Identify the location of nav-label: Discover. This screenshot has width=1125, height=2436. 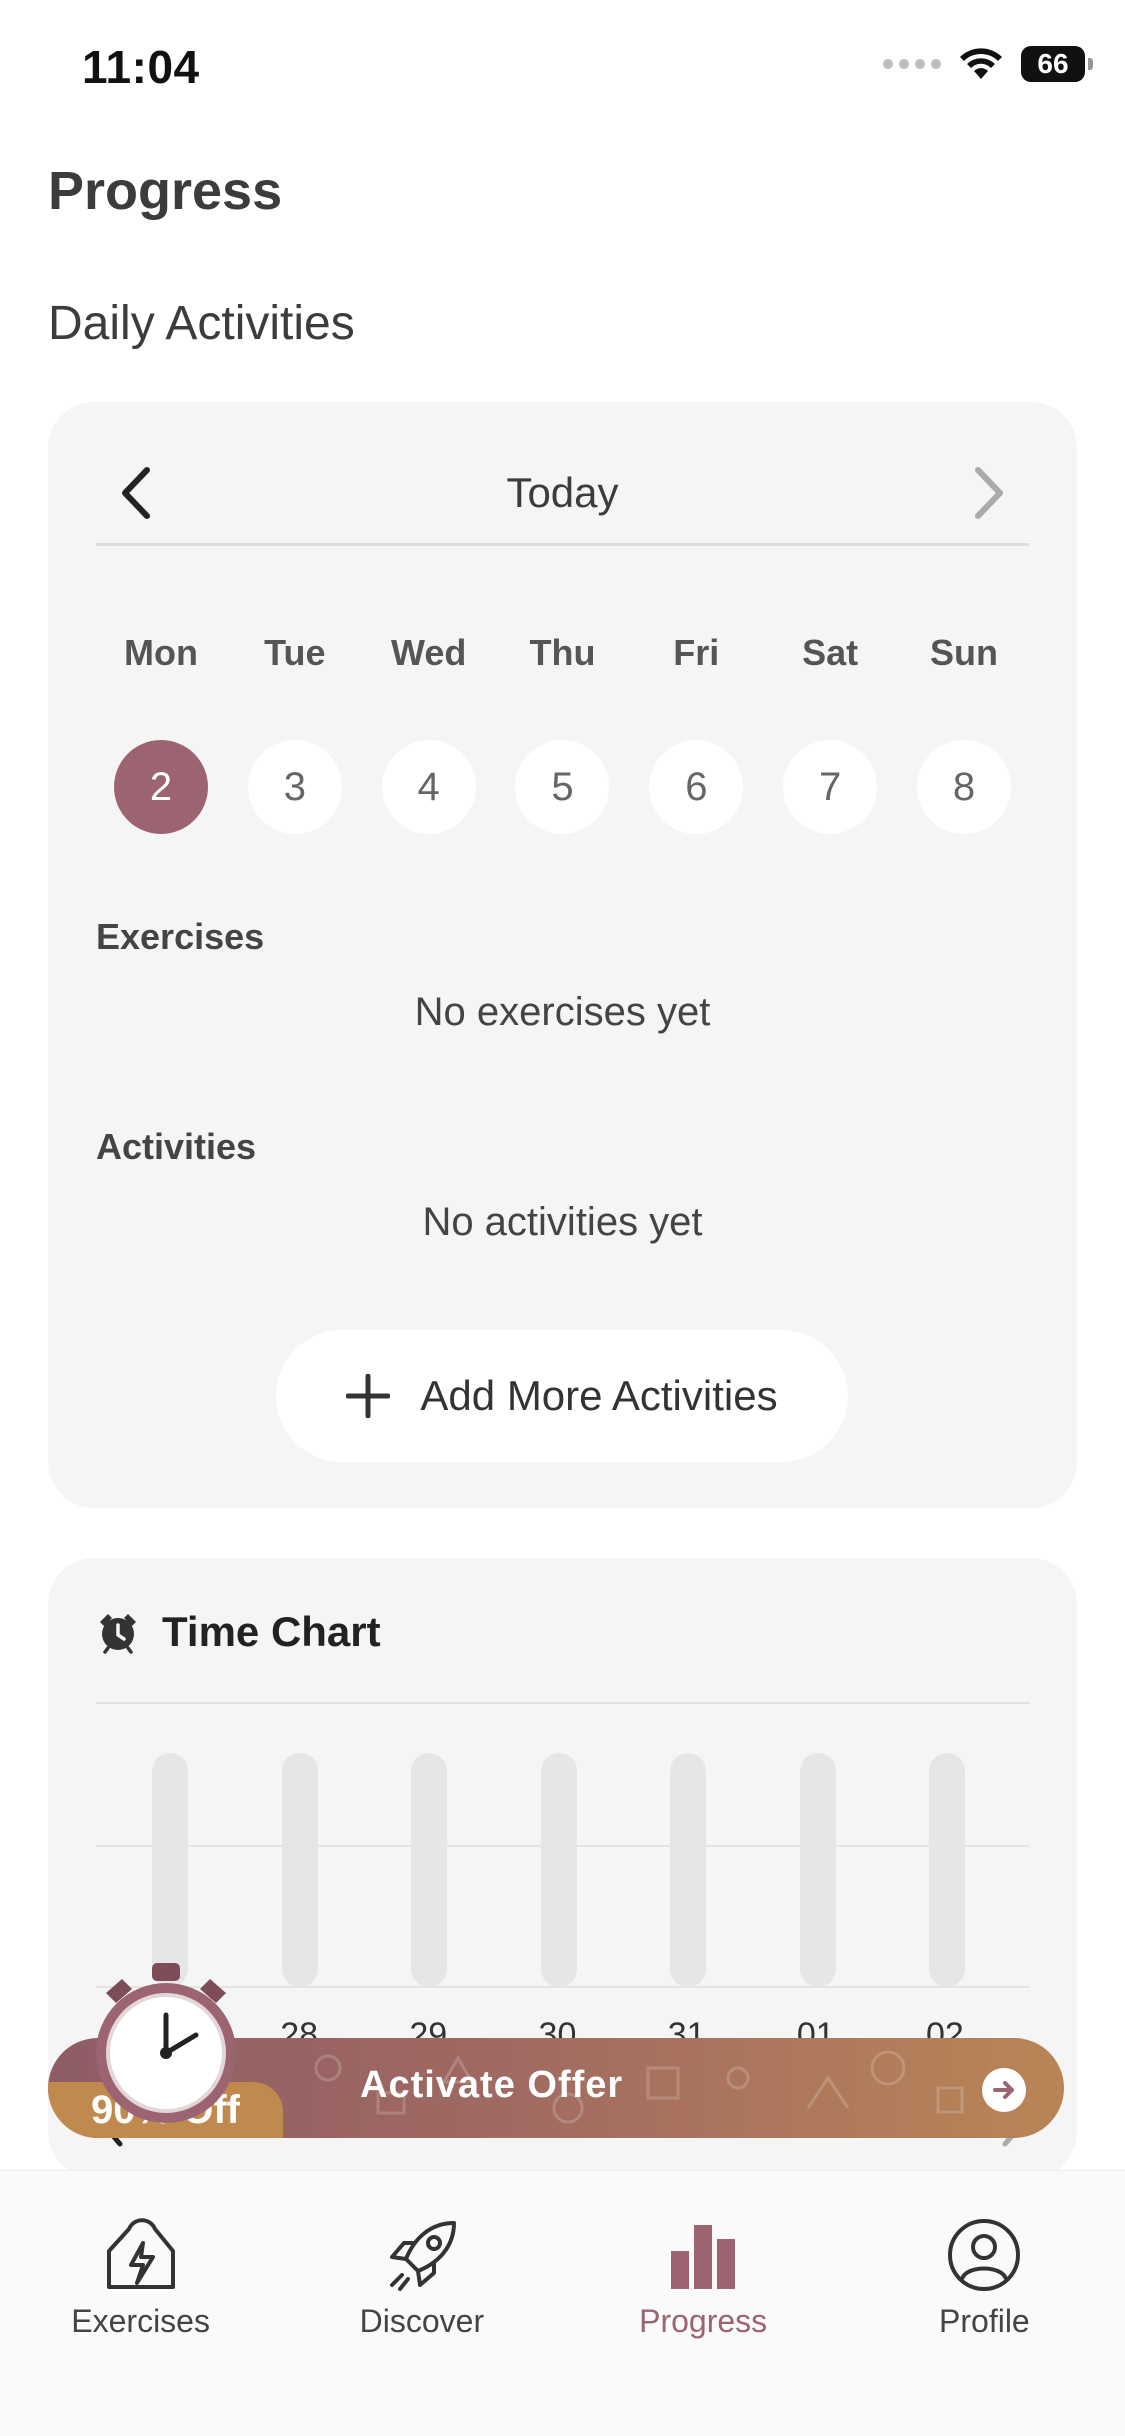
(422, 2321).